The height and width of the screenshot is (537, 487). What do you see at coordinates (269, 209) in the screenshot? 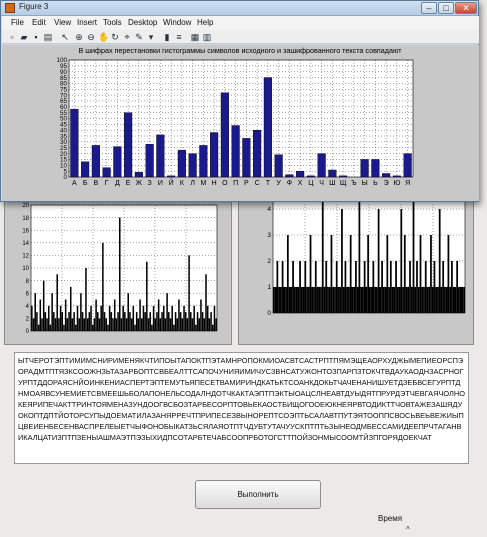
I see `y-tick-label: 4` at bounding box center [269, 209].